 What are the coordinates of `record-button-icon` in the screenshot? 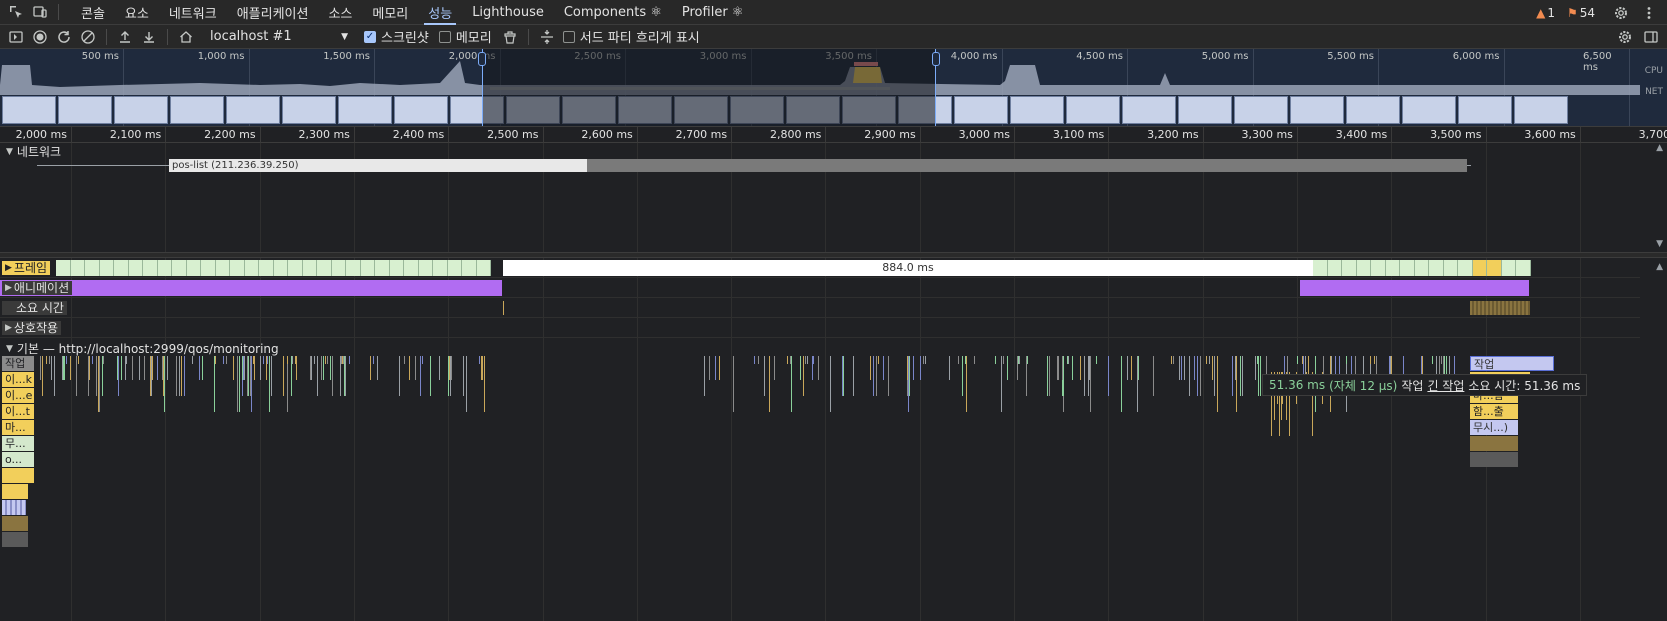 It's located at (40, 37).